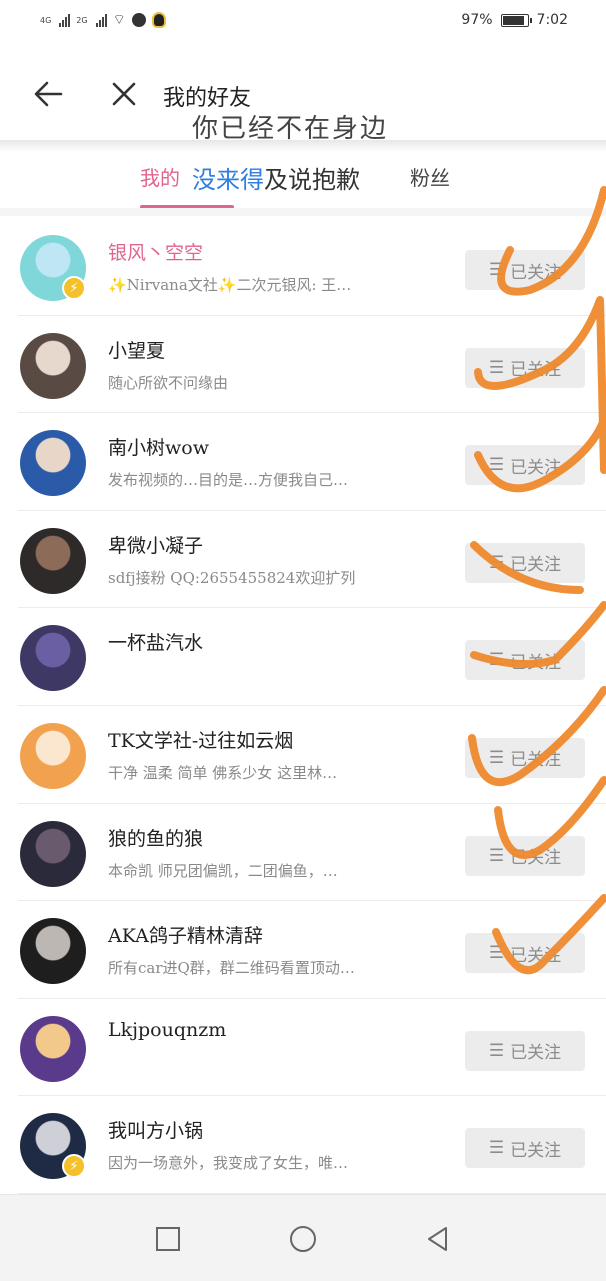 The height and width of the screenshot is (1281, 606). I want to click on status-left: 4G 2G ⌔, so click(103, 20).